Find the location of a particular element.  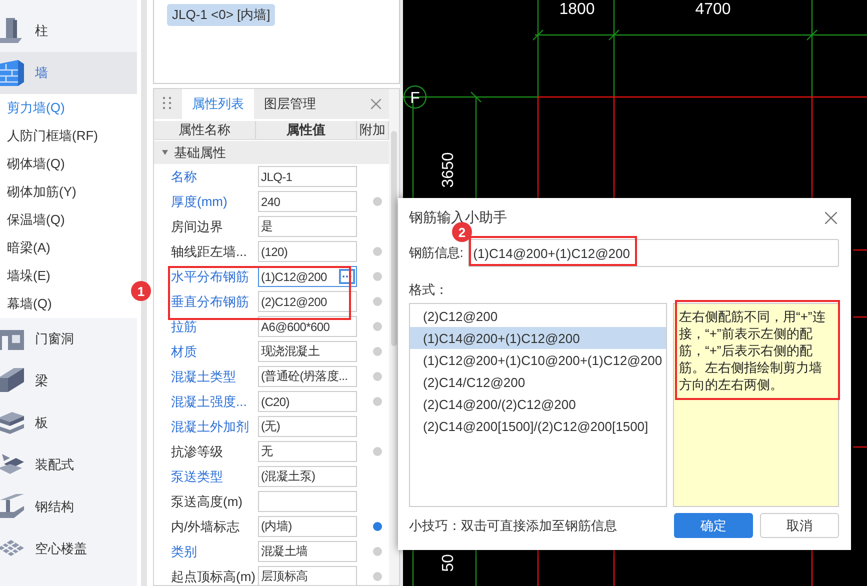

property-value-field: (混凝土泵) is located at coordinates (307, 476).